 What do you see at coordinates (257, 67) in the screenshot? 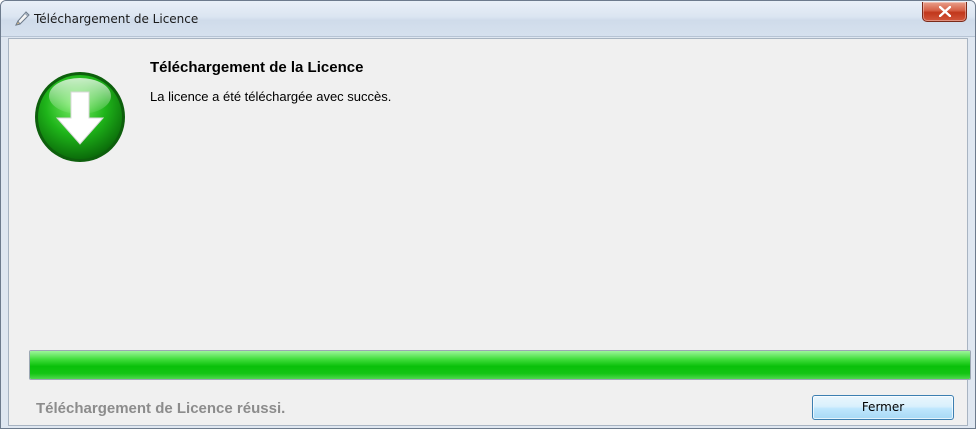
I see `dialog-heading: Téléchargement de la Licence` at bounding box center [257, 67].